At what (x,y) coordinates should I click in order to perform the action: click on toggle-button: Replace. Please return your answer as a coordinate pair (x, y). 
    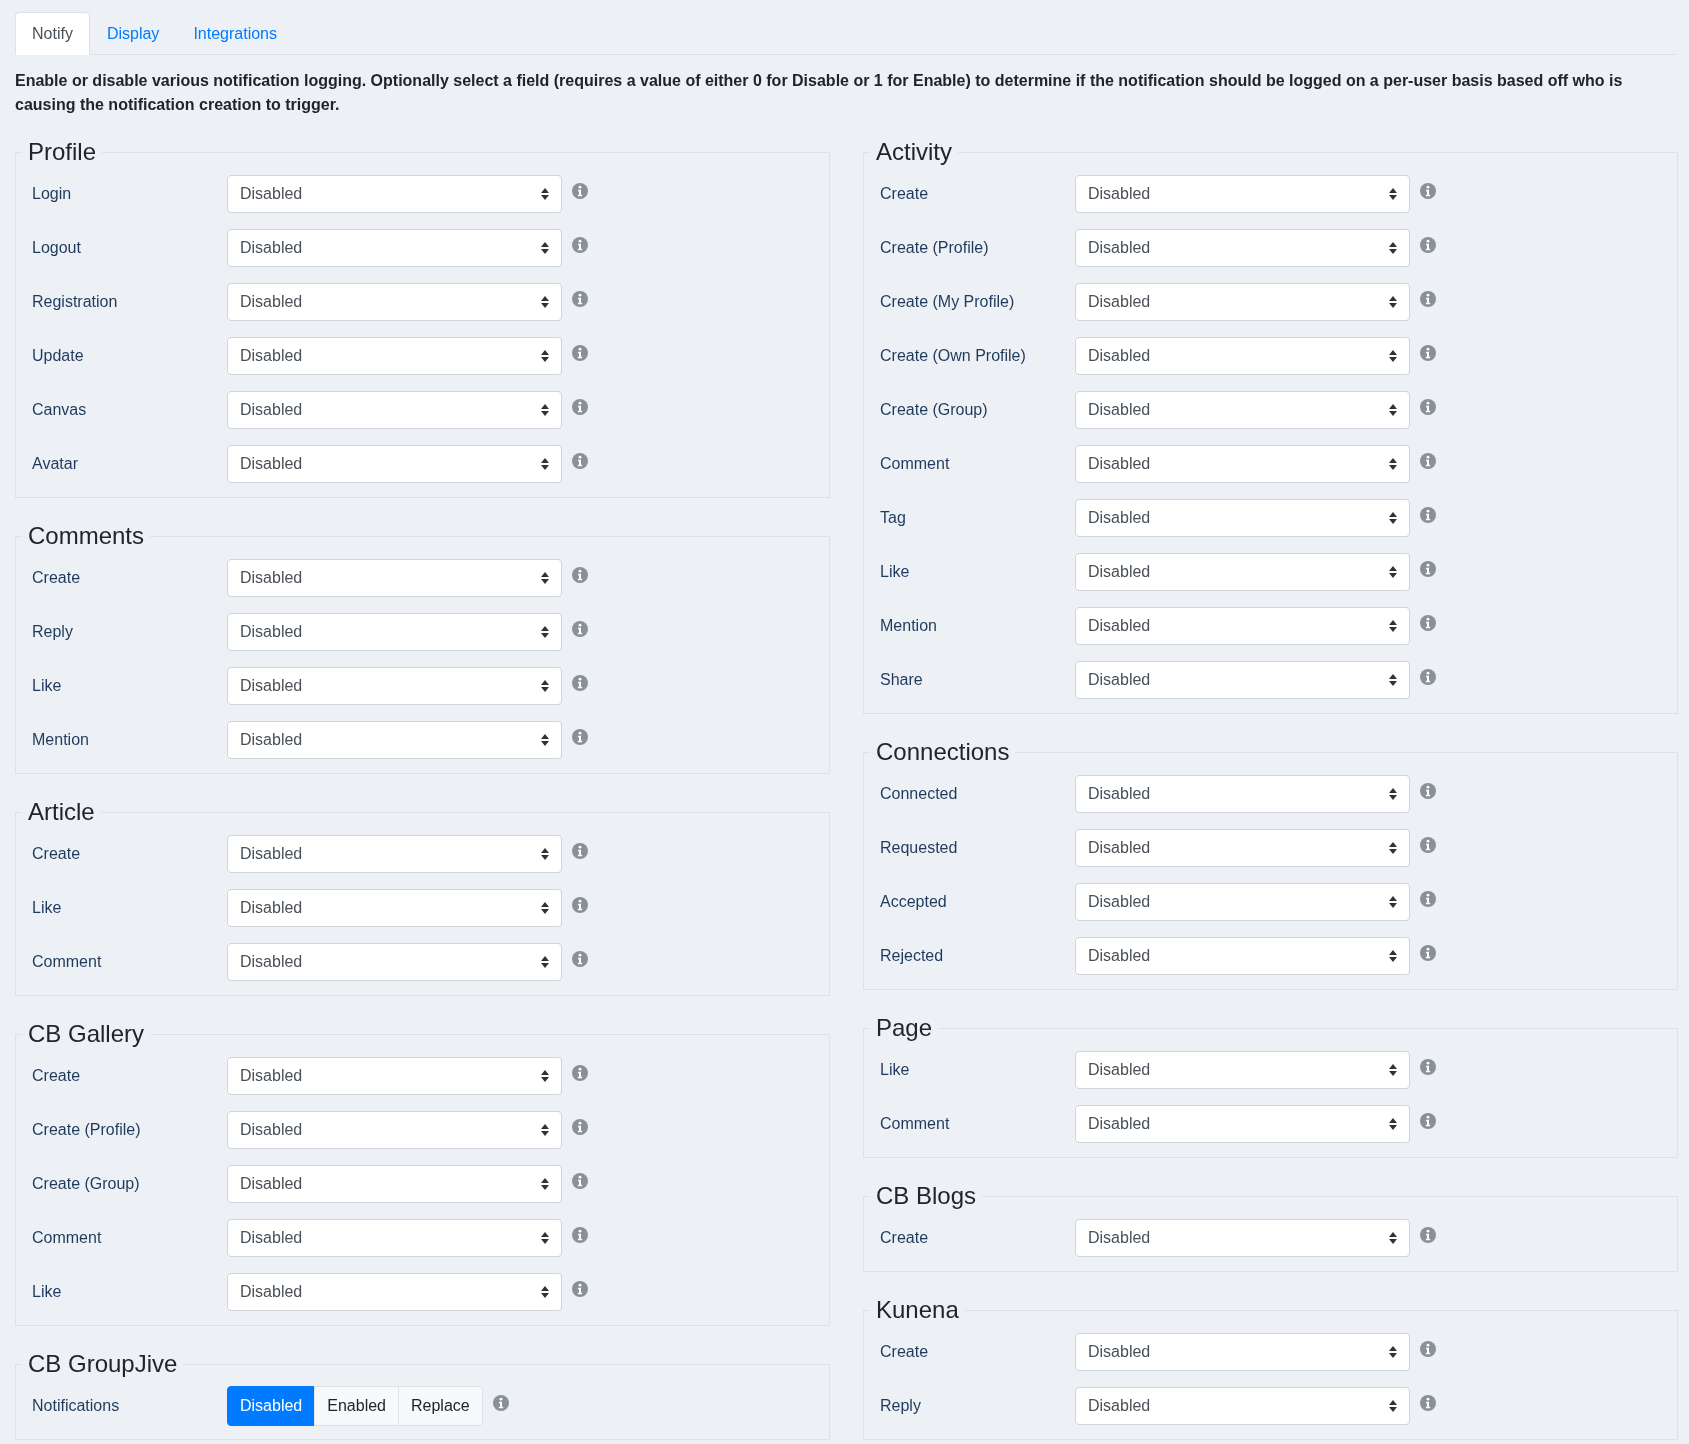
    Looking at the image, I should click on (440, 1406).